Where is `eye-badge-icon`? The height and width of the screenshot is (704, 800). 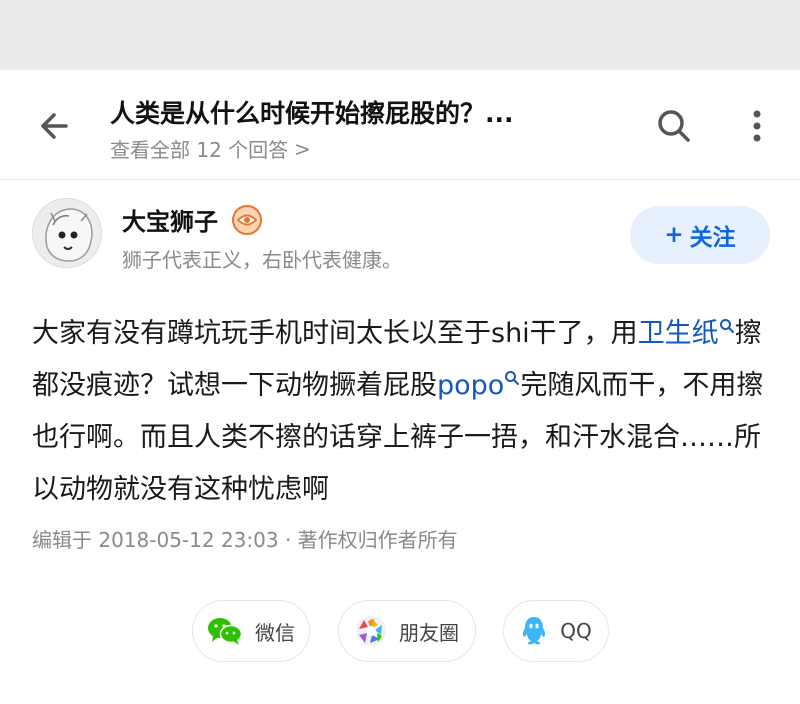
eye-badge-icon is located at coordinates (247, 219).